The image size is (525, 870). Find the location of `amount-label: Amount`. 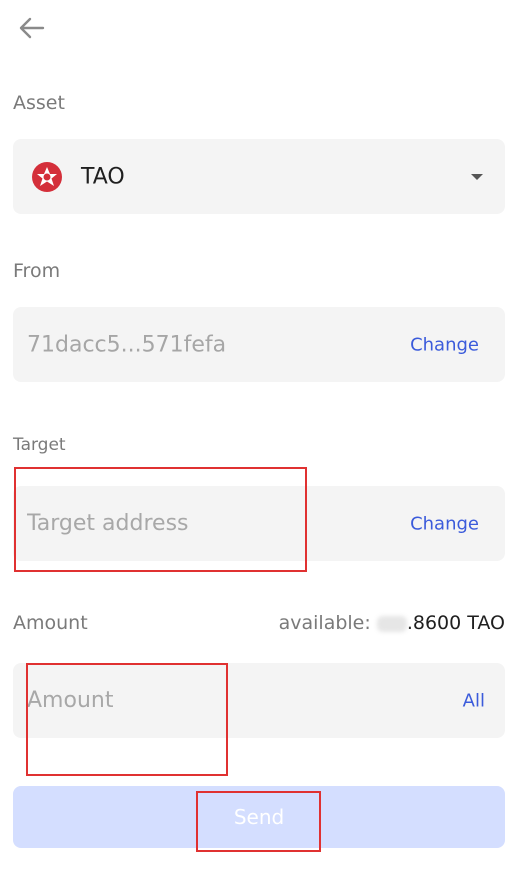

amount-label: Amount is located at coordinates (50, 623).